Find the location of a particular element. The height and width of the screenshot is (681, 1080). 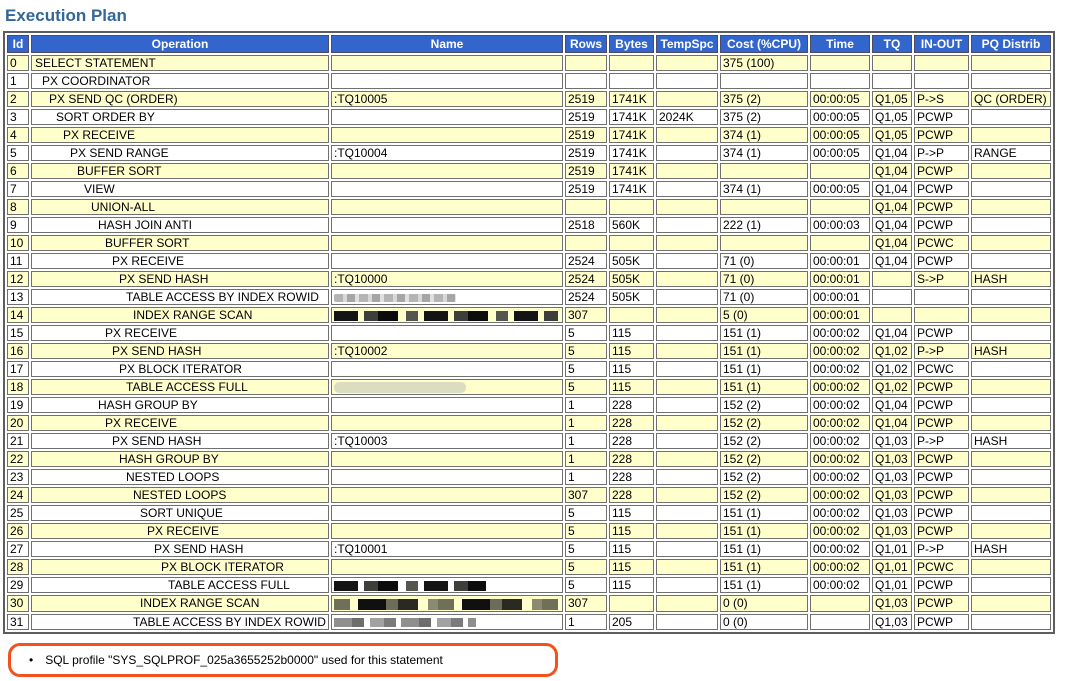

cell-id: 23 is located at coordinates (18, 477).